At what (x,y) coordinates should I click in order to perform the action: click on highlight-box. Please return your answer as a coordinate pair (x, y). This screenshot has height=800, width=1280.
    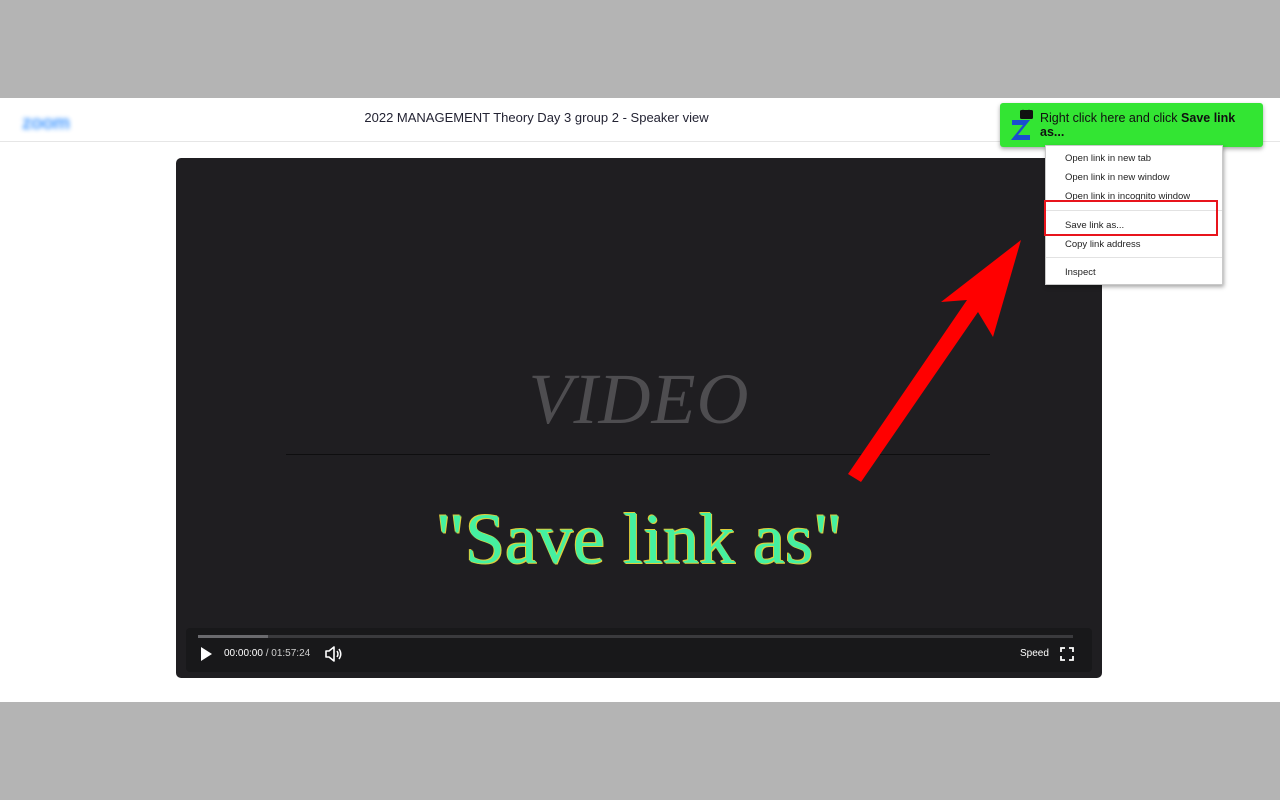
    Looking at the image, I should click on (1131, 218).